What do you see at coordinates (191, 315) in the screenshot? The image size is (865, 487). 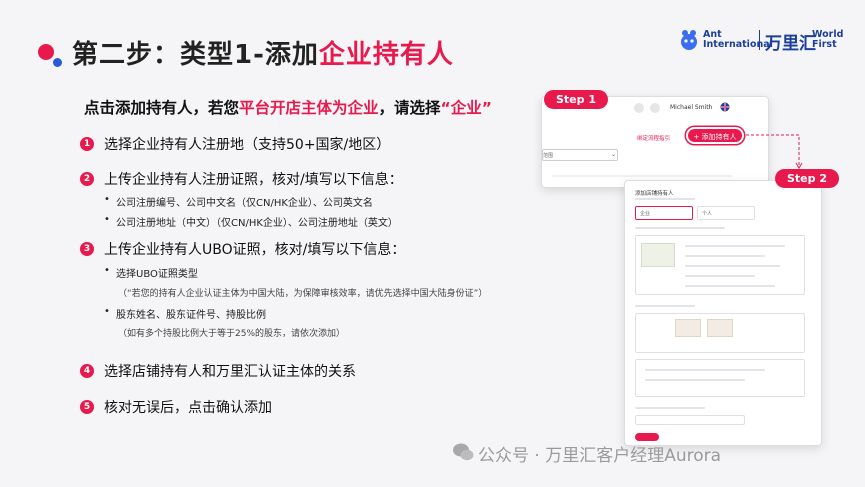 I see `step-3-item-text: 股东姓名、股东证件号、持股比例` at bounding box center [191, 315].